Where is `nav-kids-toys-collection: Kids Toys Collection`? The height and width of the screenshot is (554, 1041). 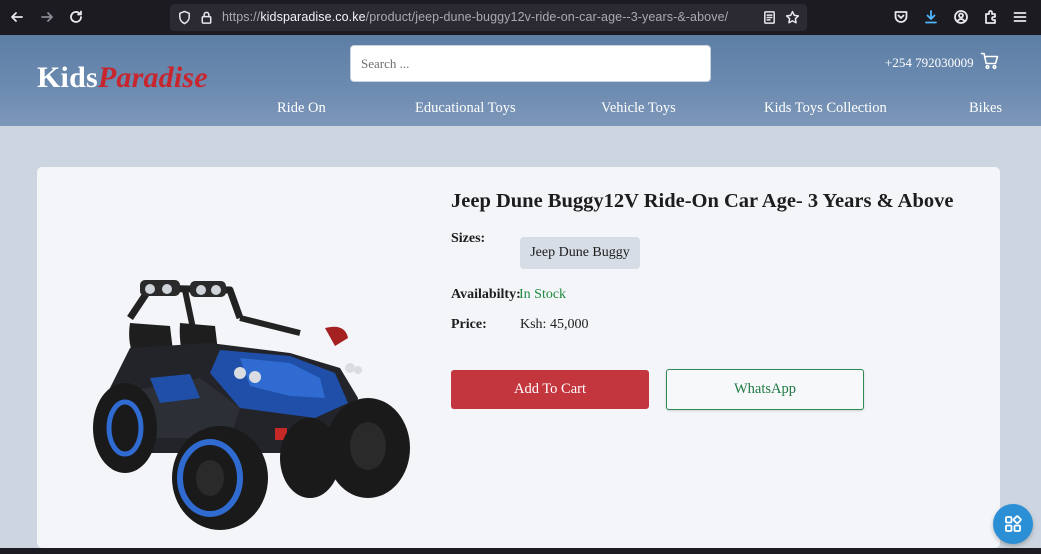
nav-kids-toys-collection: Kids Toys Collection is located at coordinates (825, 108).